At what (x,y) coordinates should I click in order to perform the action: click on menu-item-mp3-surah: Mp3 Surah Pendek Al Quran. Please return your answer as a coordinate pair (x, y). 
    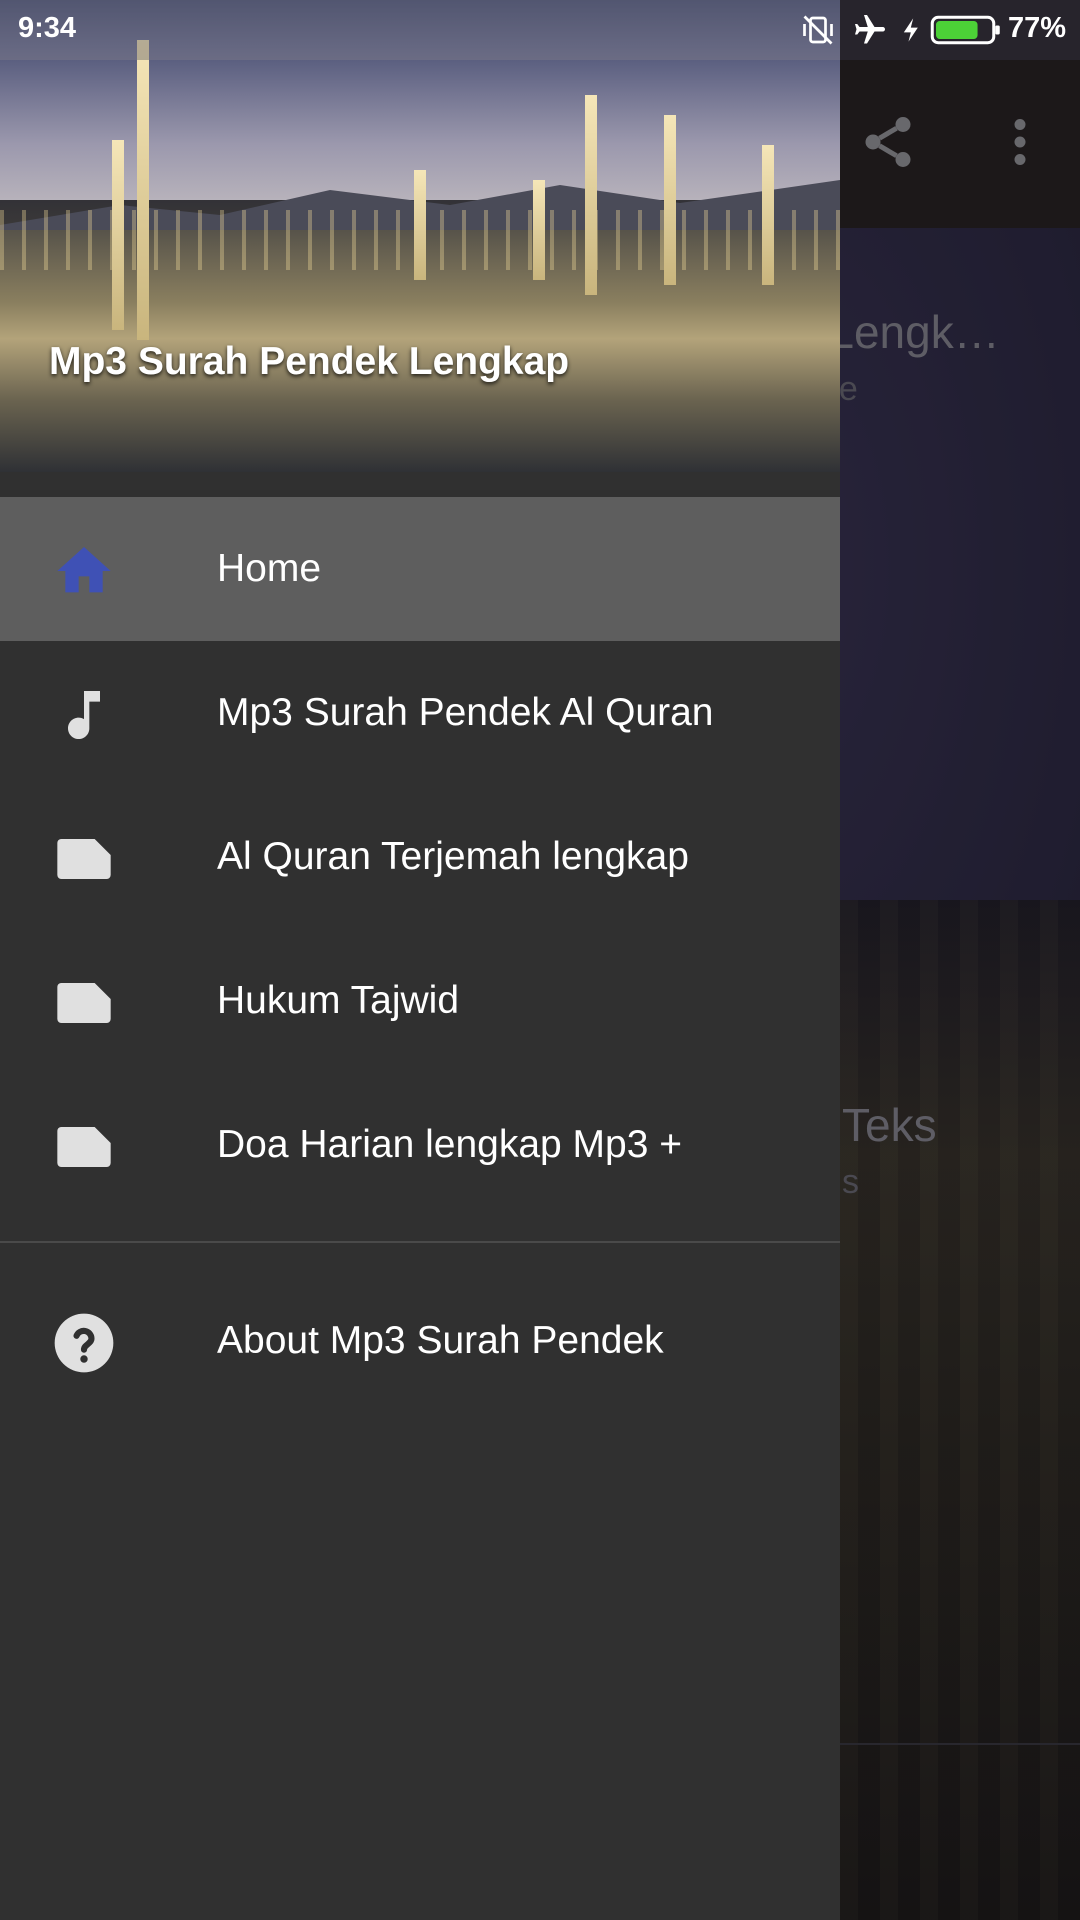
    Looking at the image, I should click on (420, 713).